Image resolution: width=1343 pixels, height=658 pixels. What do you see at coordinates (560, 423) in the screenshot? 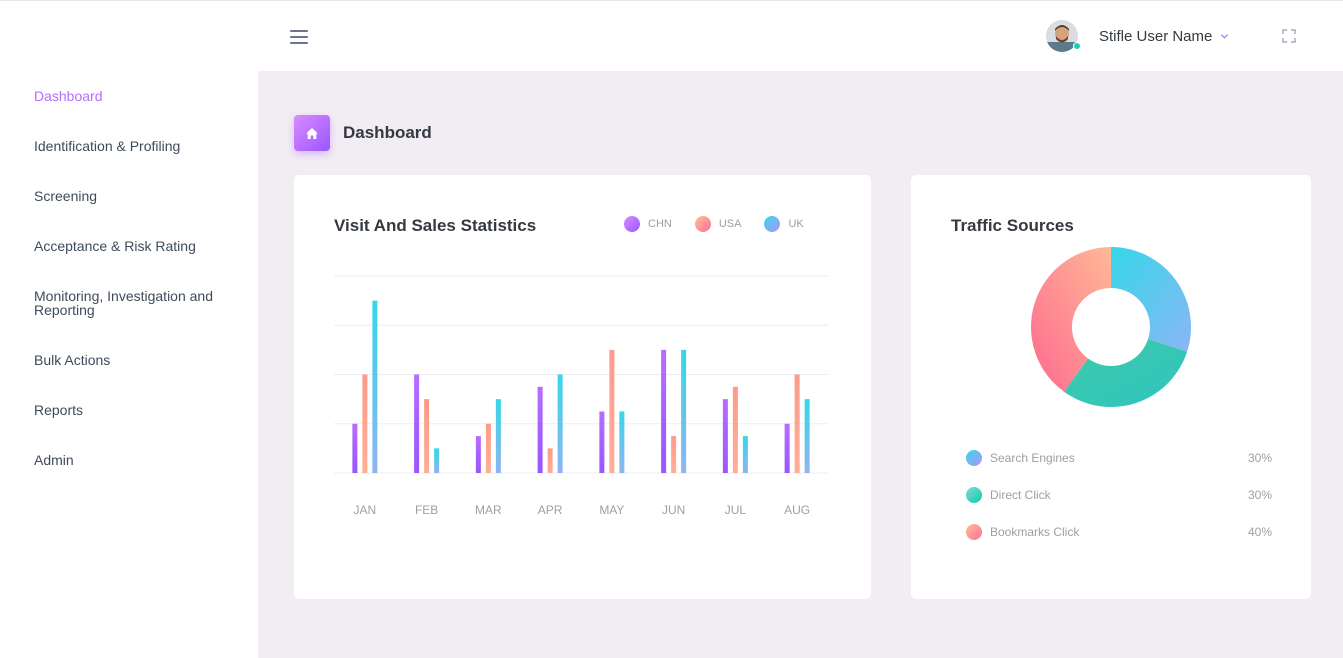
I see `bar-uk-apr` at bounding box center [560, 423].